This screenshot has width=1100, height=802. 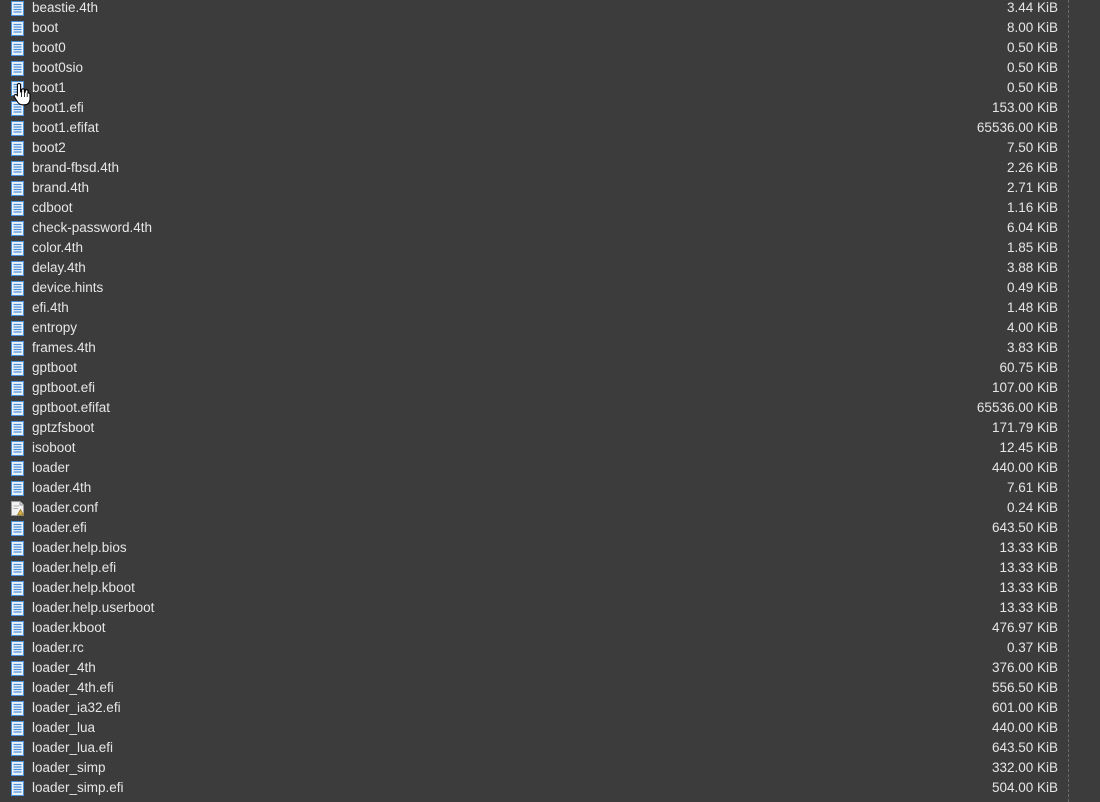 I want to click on file-name: loader_4th.efi, so click(x=73, y=687).